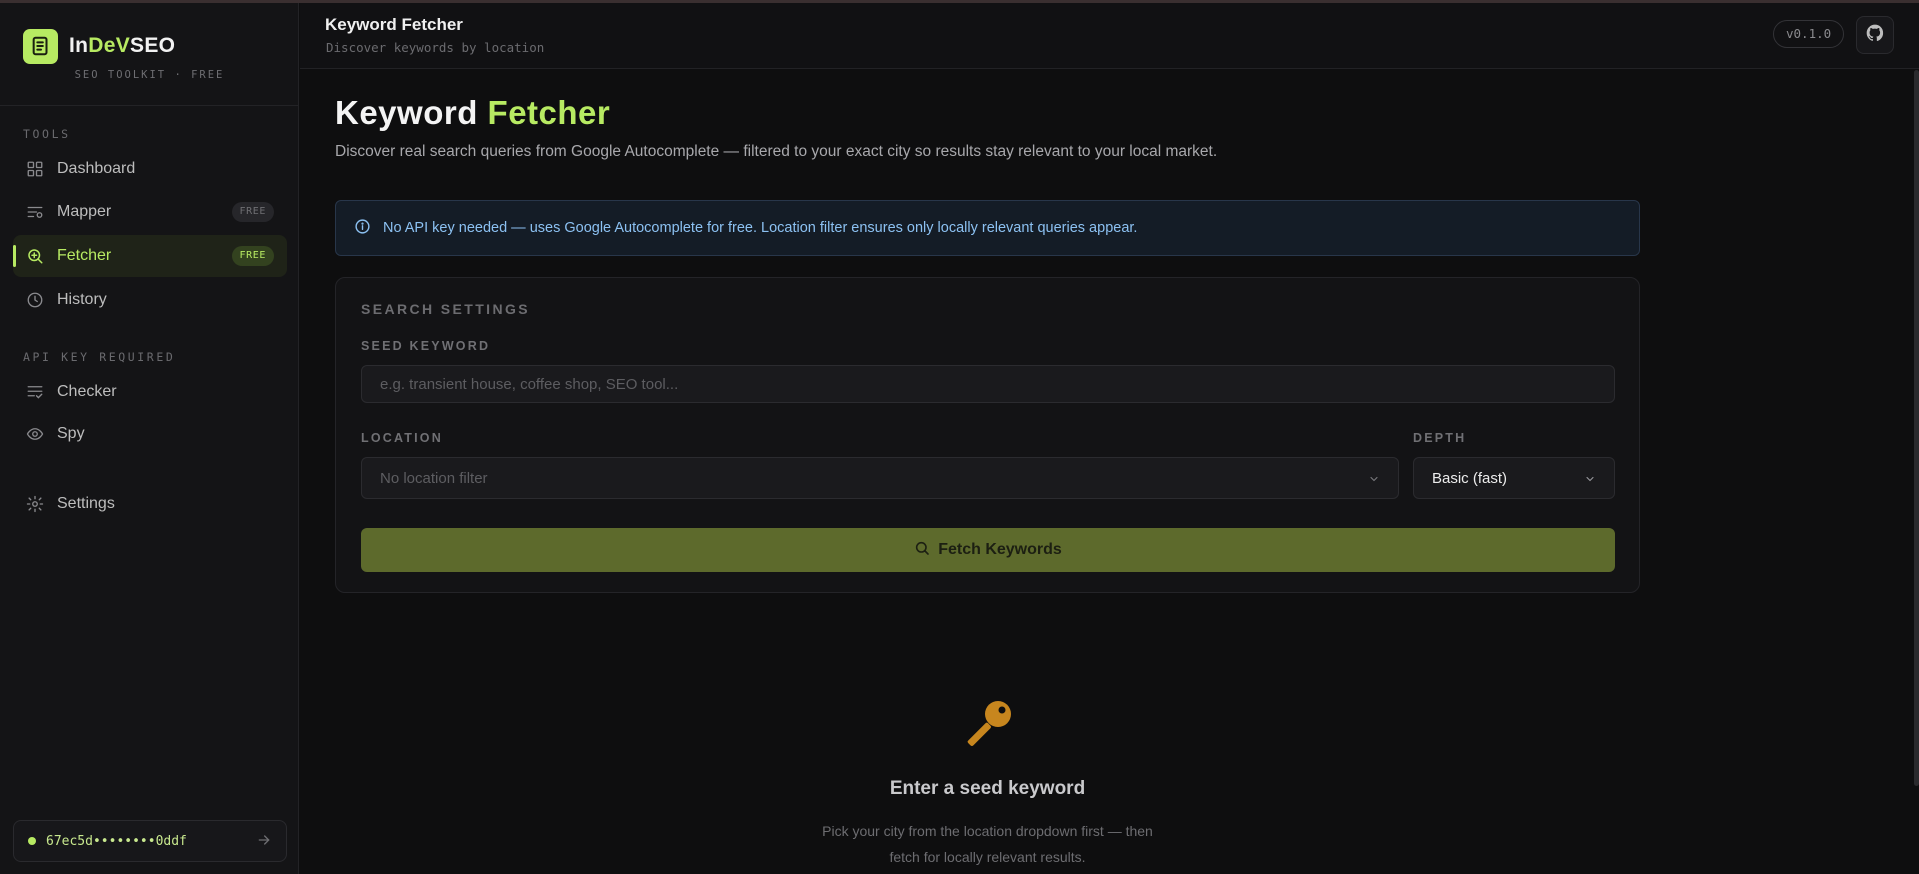 The image size is (1919, 874). What do you see at coordinates (362, 228) in the screenshot?
I see `info-icon` at bounding box center [362, 228].